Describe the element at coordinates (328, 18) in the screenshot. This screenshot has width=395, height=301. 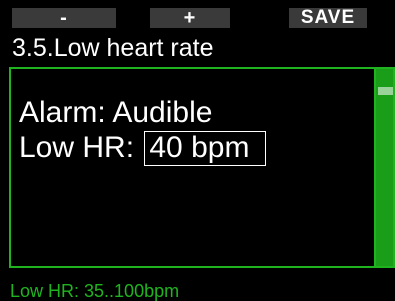
I see `save-button: SAVE` at that location.